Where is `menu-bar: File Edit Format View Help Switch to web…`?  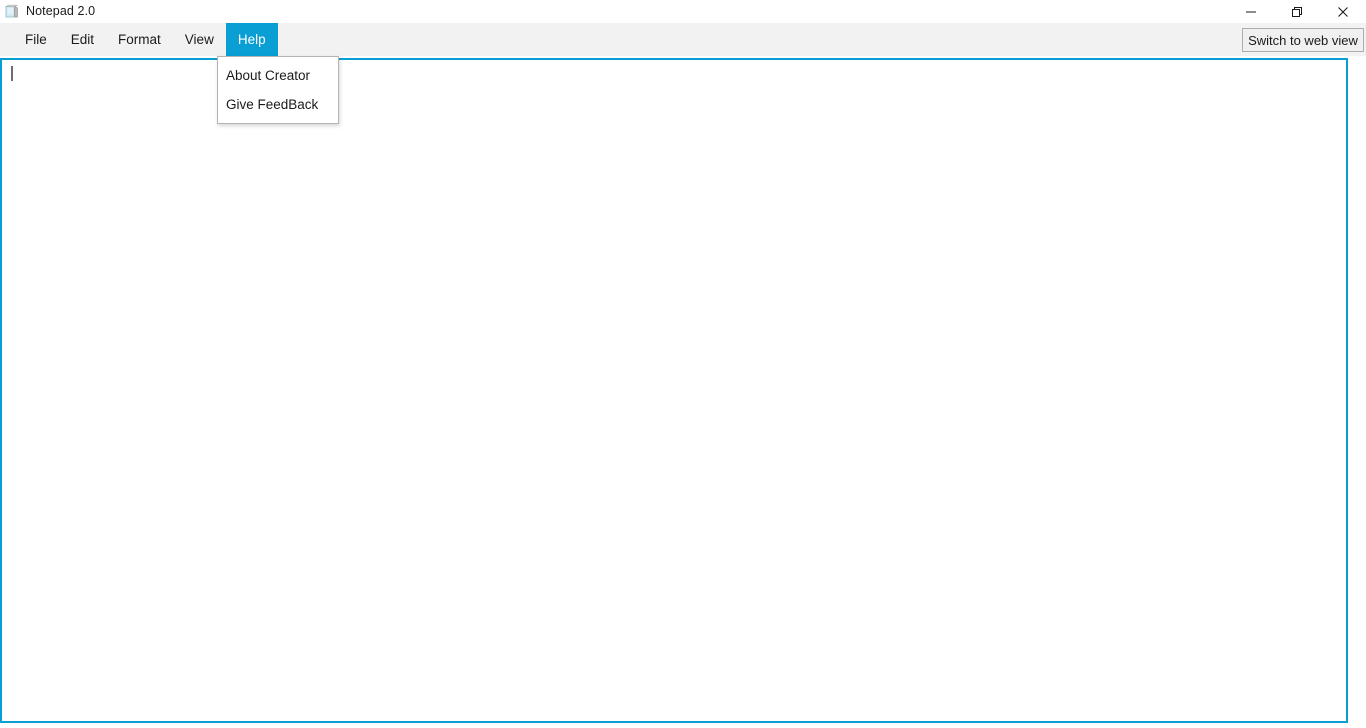 menu-bar: File Edit Format View Help Switch to web… is located at coordinates (683, 39).